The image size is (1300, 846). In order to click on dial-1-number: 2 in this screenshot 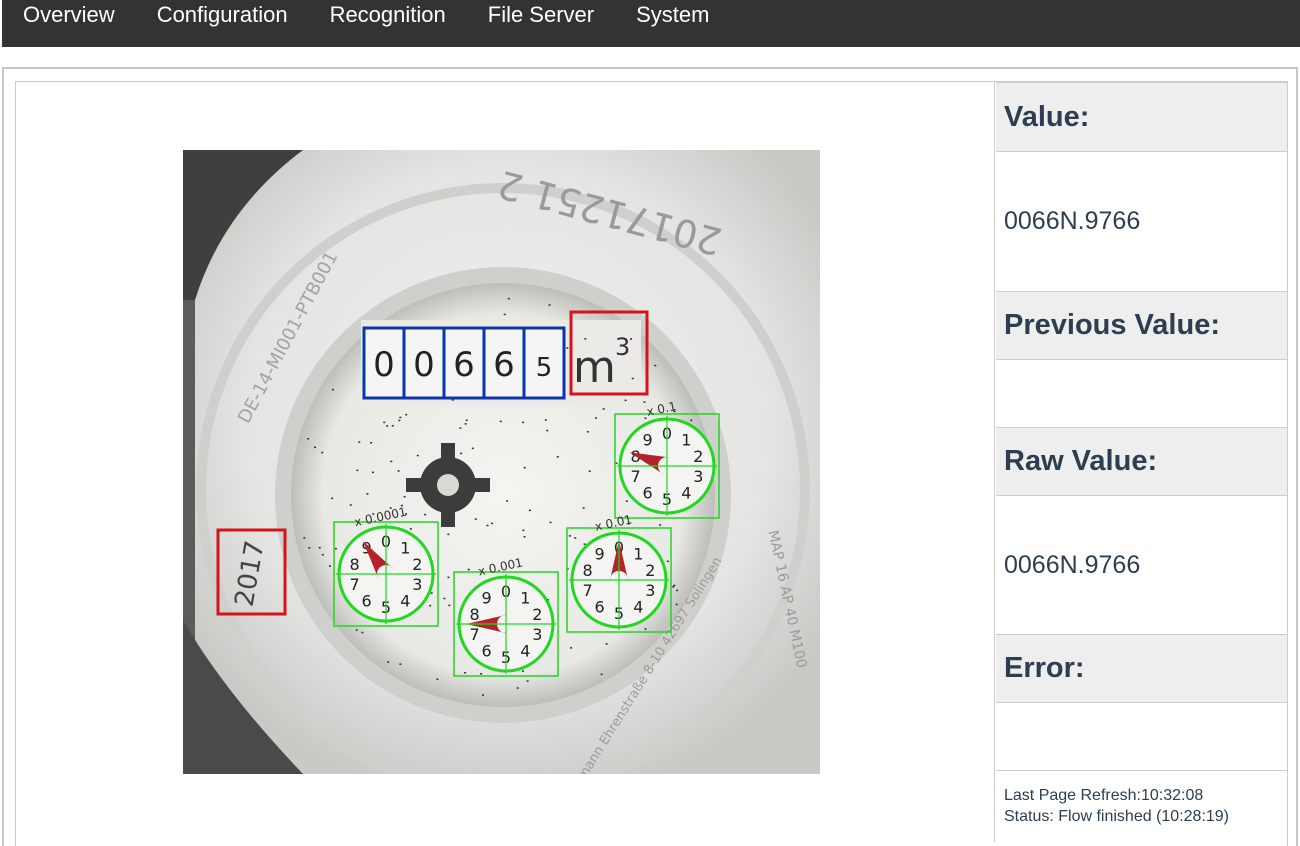, I will do `click(698, 456)`.